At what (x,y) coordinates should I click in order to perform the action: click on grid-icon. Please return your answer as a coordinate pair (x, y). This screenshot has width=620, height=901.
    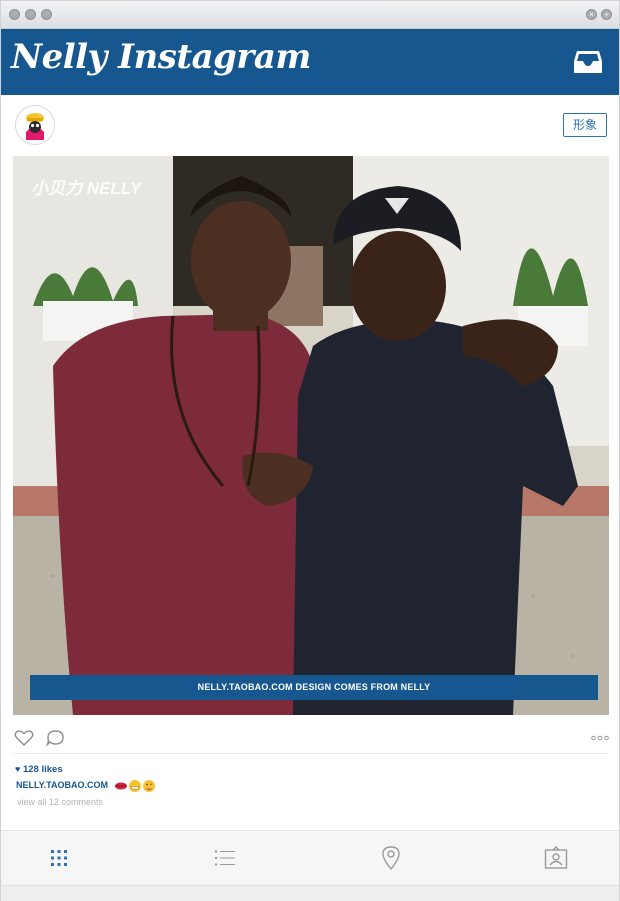
    Looking at the image, I should click on (59, 858).